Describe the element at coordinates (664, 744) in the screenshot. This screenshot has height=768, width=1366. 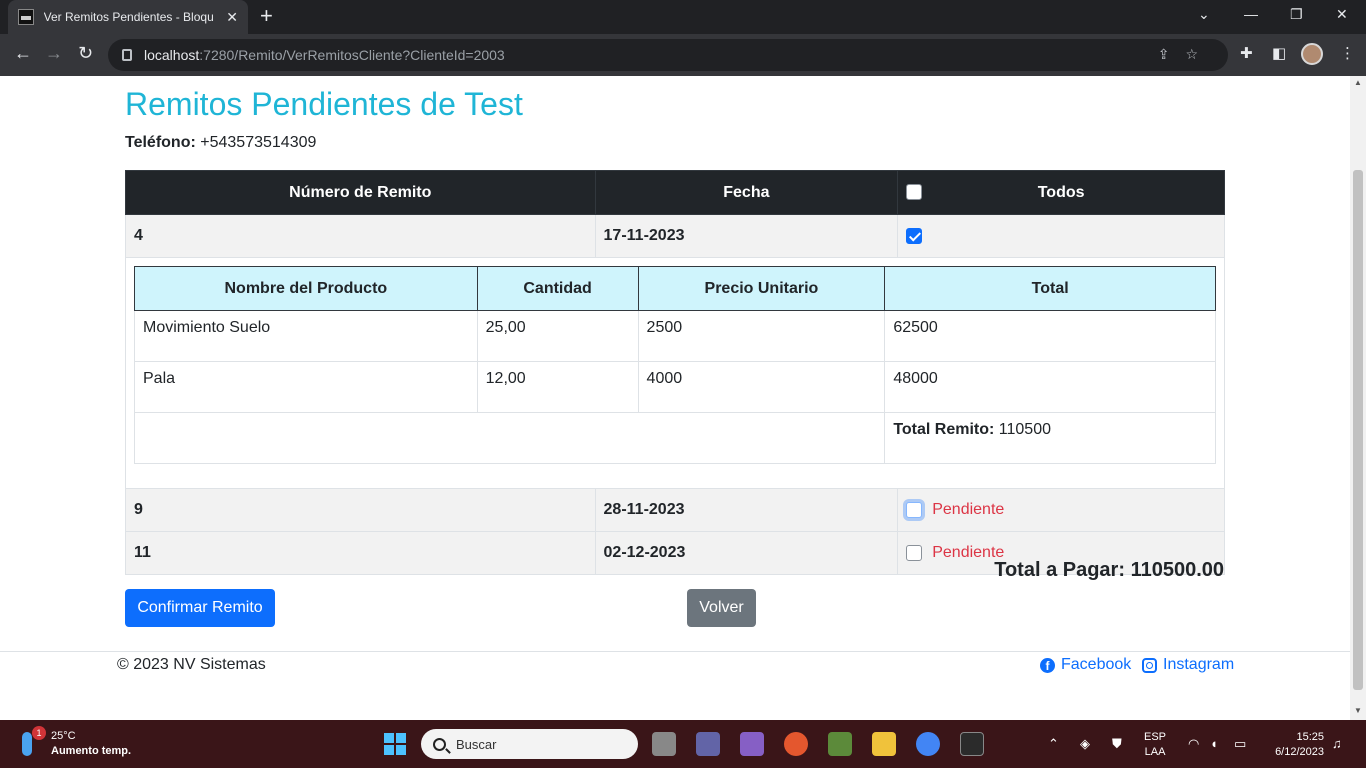
I see `task-view-icon` at that location.